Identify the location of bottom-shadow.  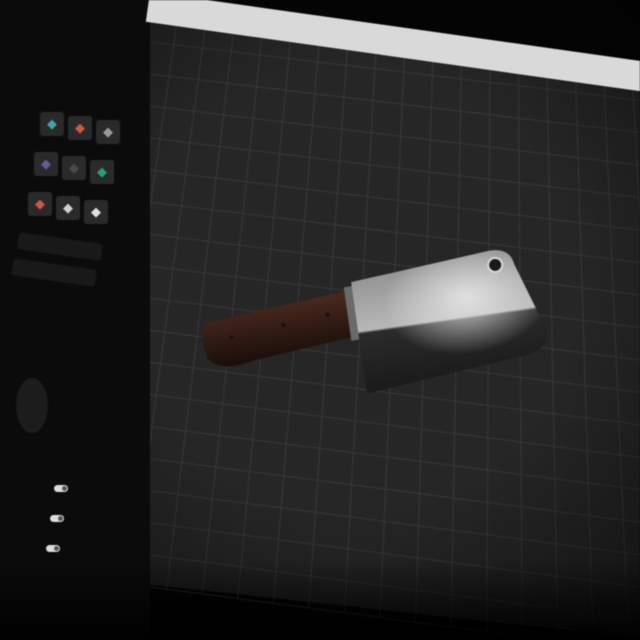
(320, 600).